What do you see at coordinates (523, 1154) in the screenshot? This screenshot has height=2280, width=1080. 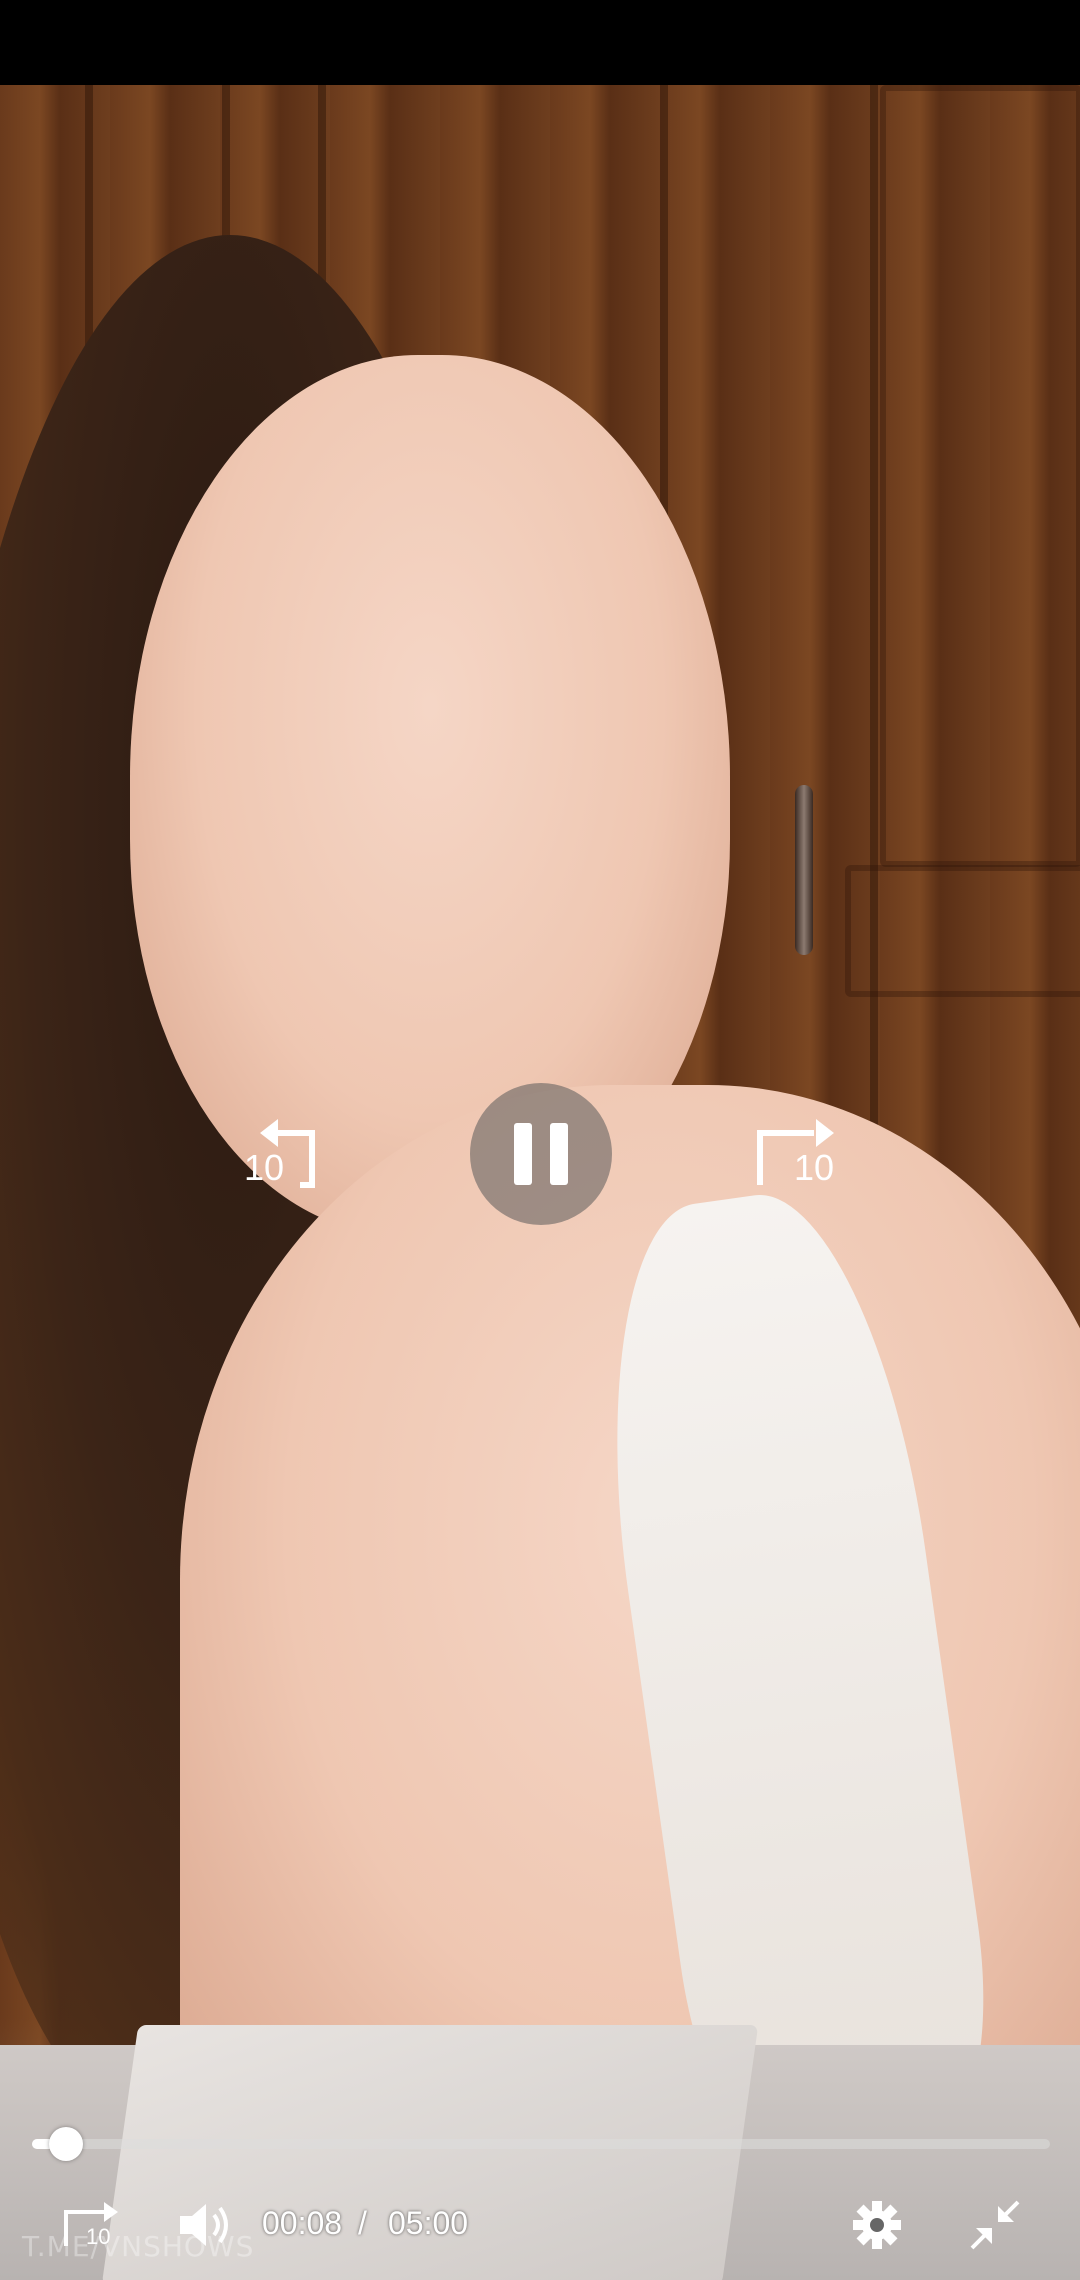 I see `pause-icon` at bounding box center [523, 1154].